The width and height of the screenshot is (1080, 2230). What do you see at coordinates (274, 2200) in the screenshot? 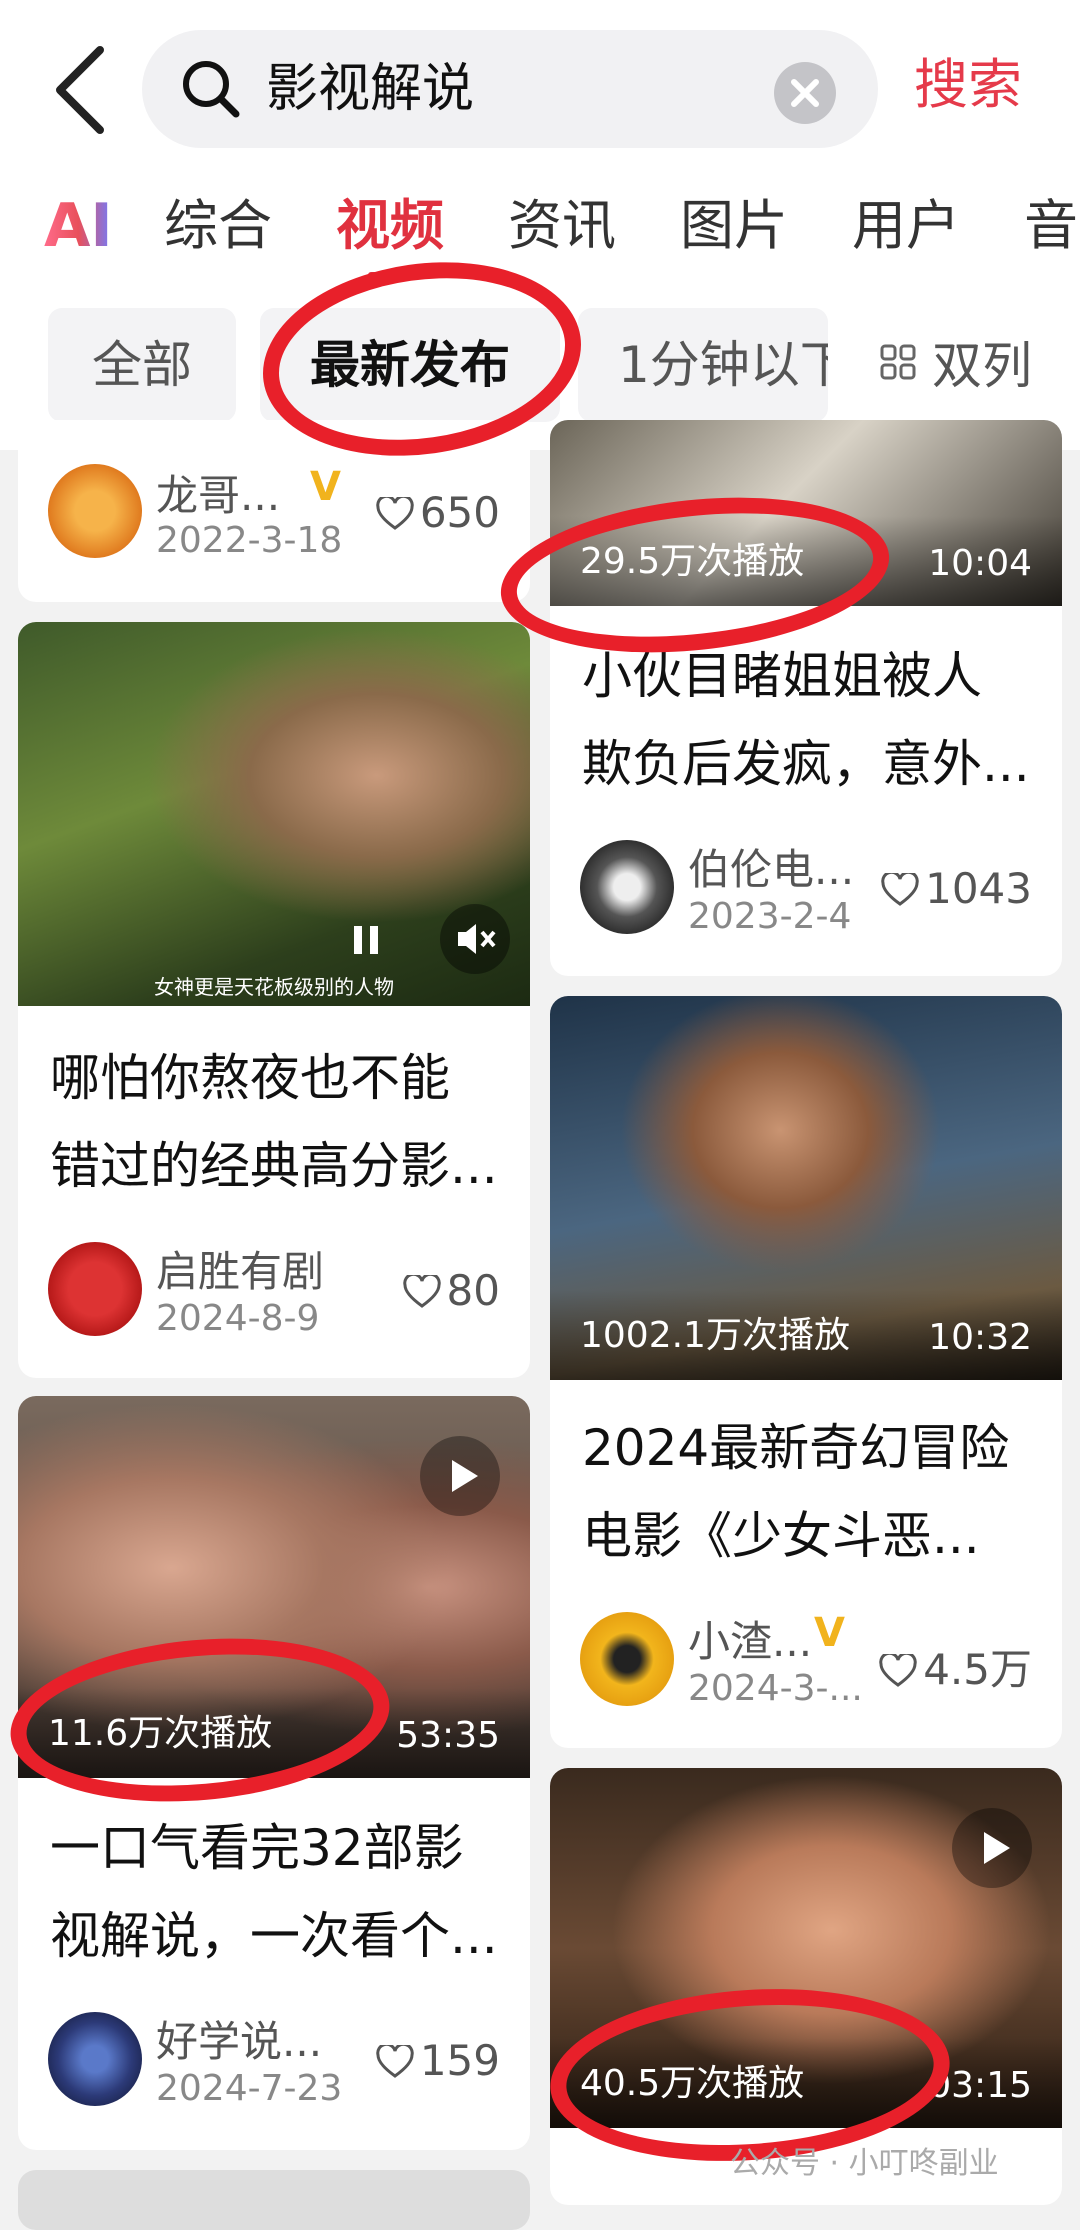
I see `video-card` at bounding box center [274, 2200].